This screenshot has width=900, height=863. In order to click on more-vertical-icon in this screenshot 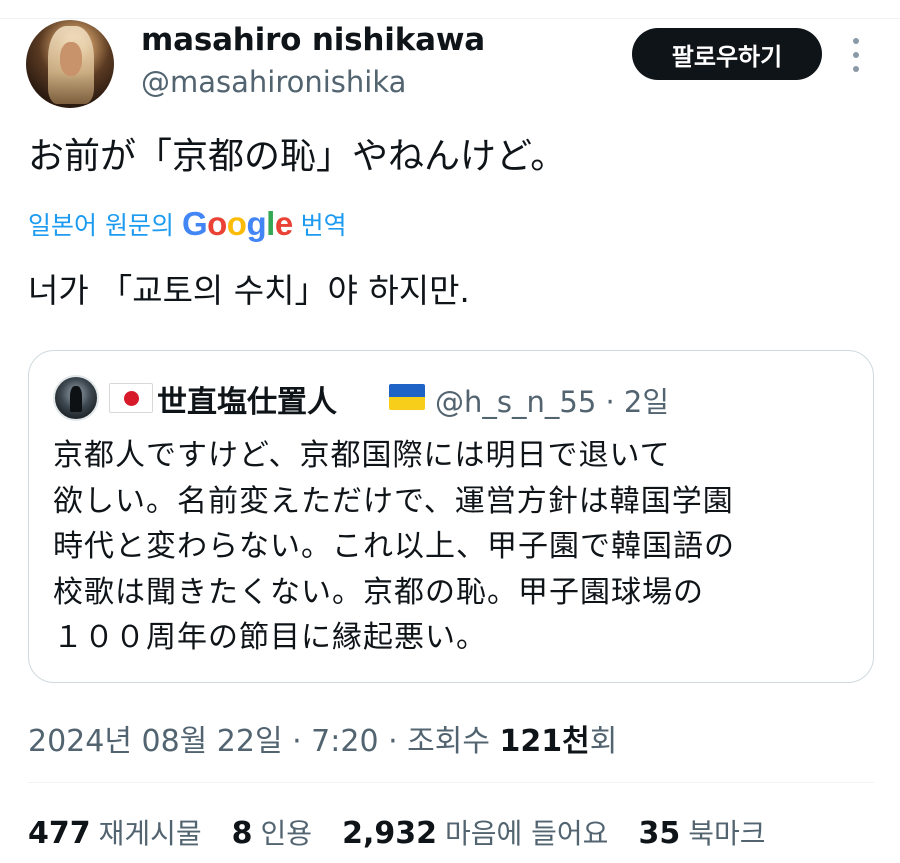, I will do `click(856, 55)`.